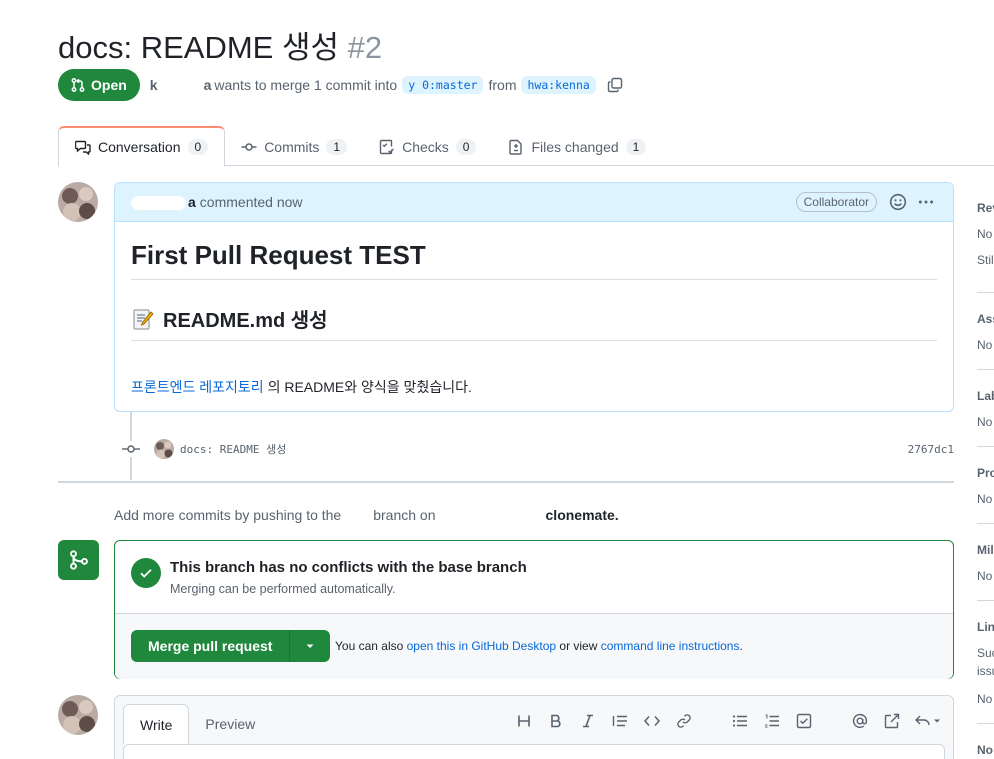 The image size is (994, 759). I want to click on git-merge-icon, so click(78, 560).